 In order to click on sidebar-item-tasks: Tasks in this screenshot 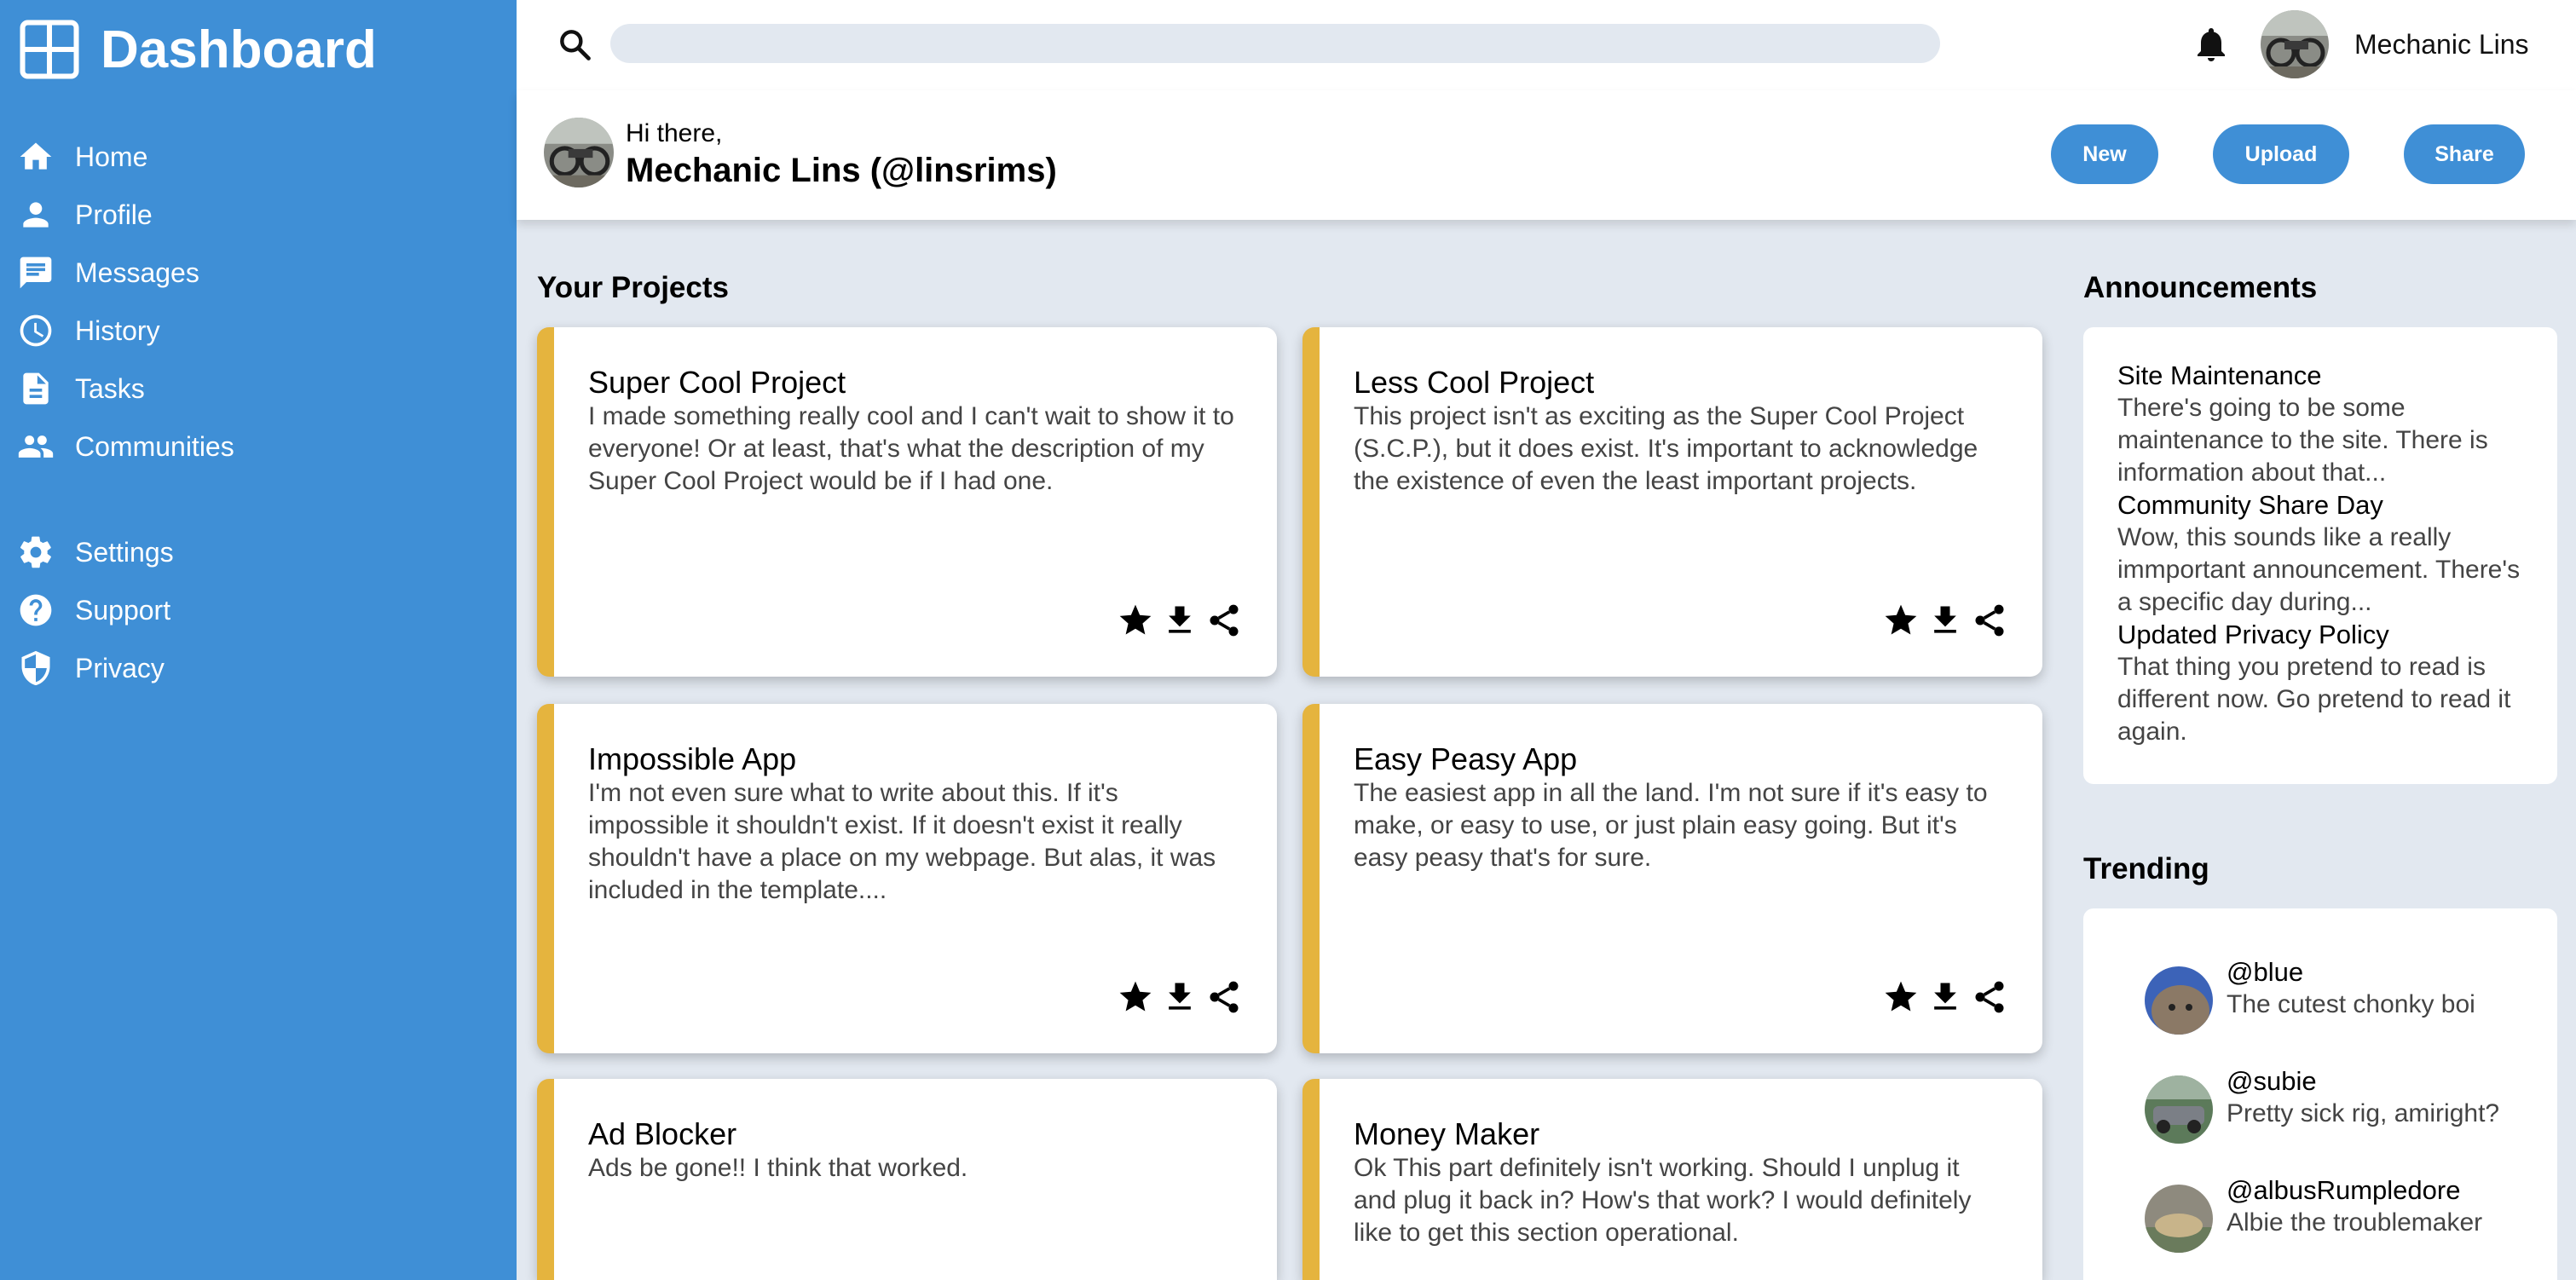, I will do `click(125, 389)`.